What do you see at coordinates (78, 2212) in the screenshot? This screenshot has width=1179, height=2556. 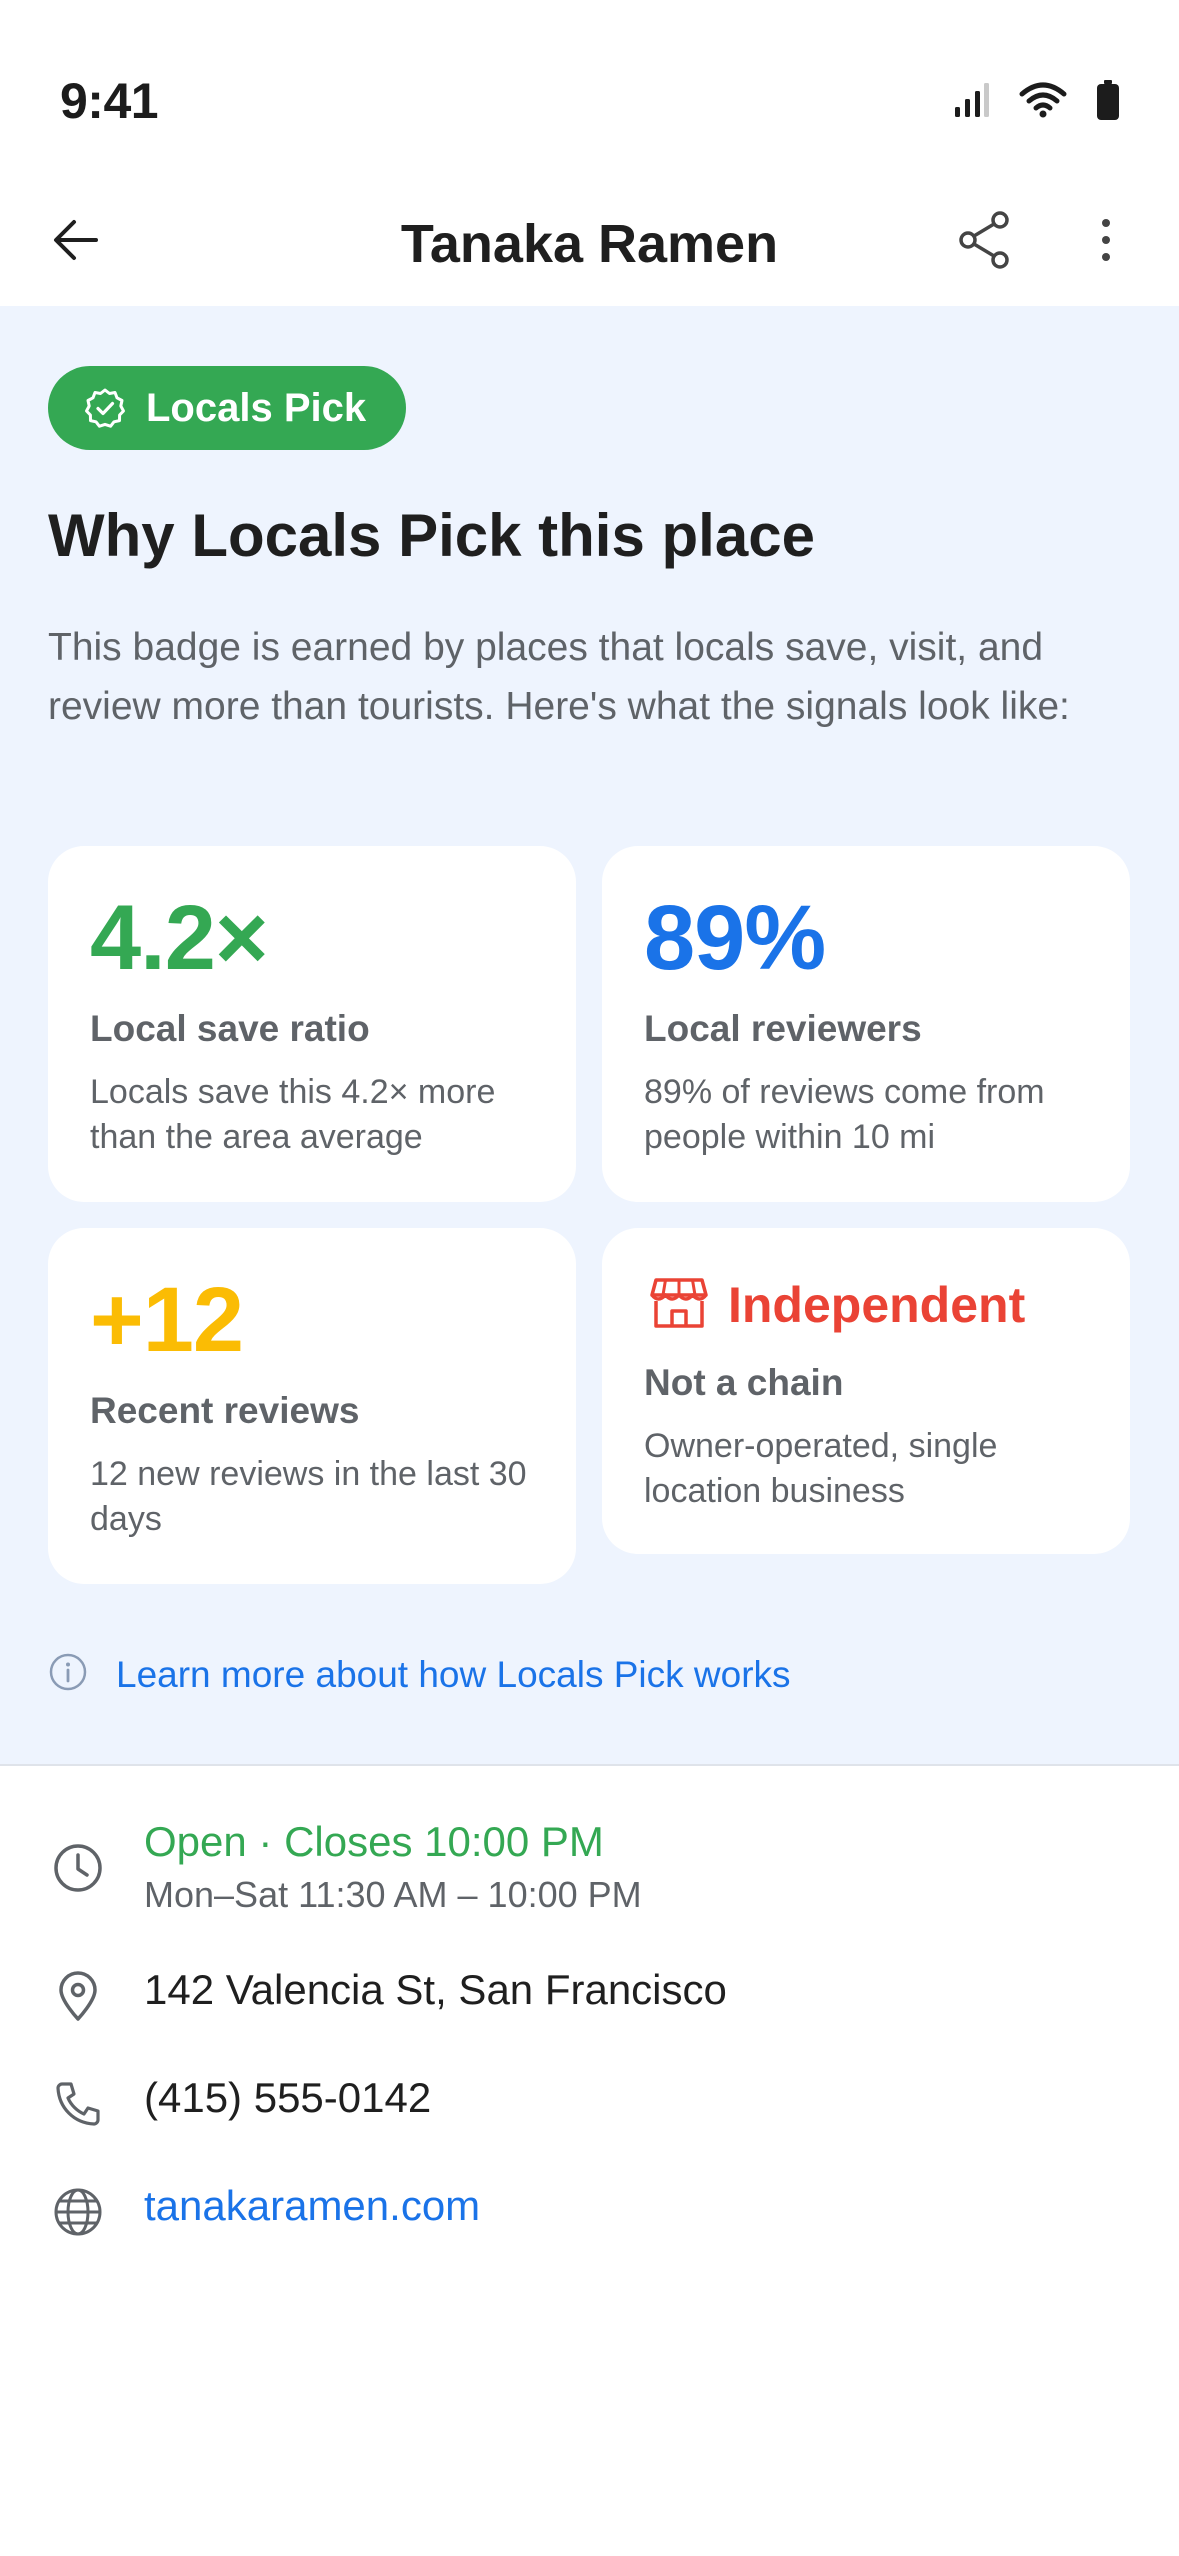 I see `globe-icon` at bounding box center [78, 2212].